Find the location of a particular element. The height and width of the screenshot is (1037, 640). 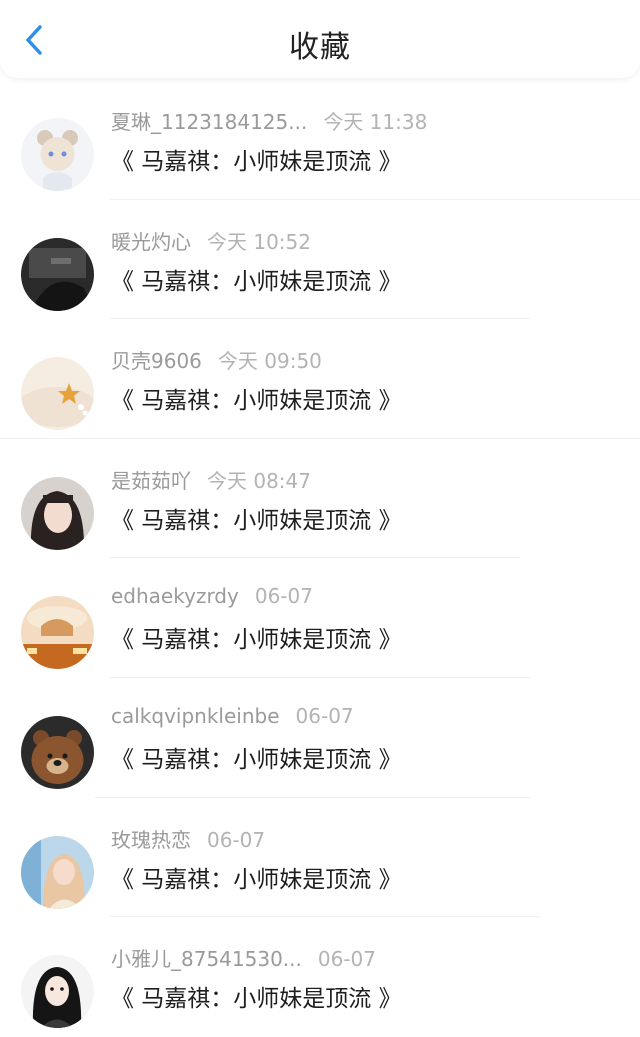

item-meta: 玫瑰热恋 06-07 is located at coordinates (188, 838).